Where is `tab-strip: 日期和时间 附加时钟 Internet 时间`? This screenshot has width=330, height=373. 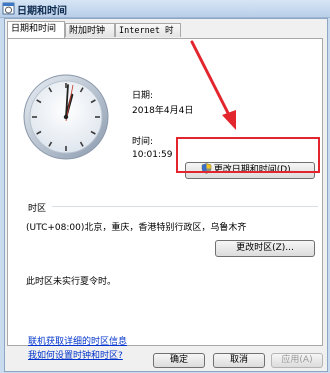
tab-strip: 日期和时间 附加时钟 Internet 时间 is located at coordinates (165, 35).